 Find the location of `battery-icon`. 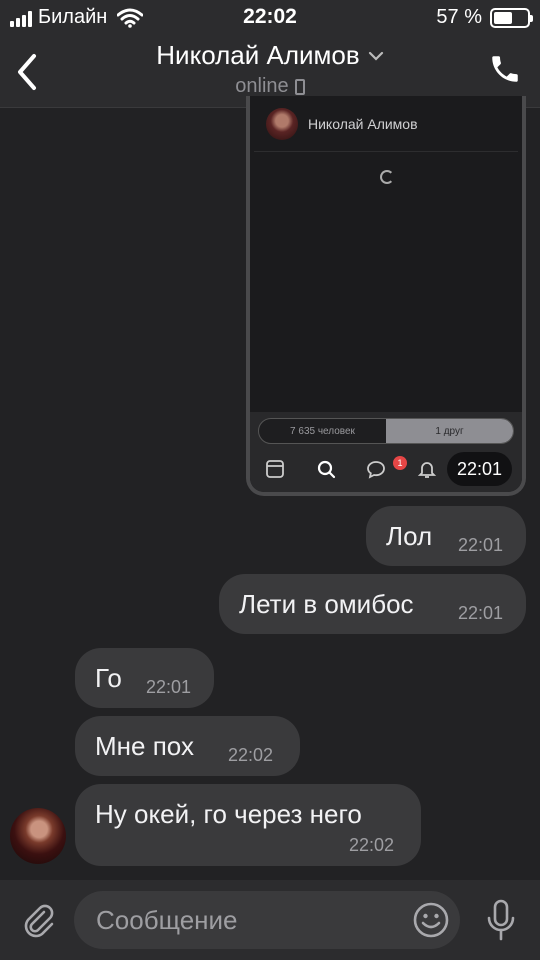

battery-icon is located at coordinates (511, 17).